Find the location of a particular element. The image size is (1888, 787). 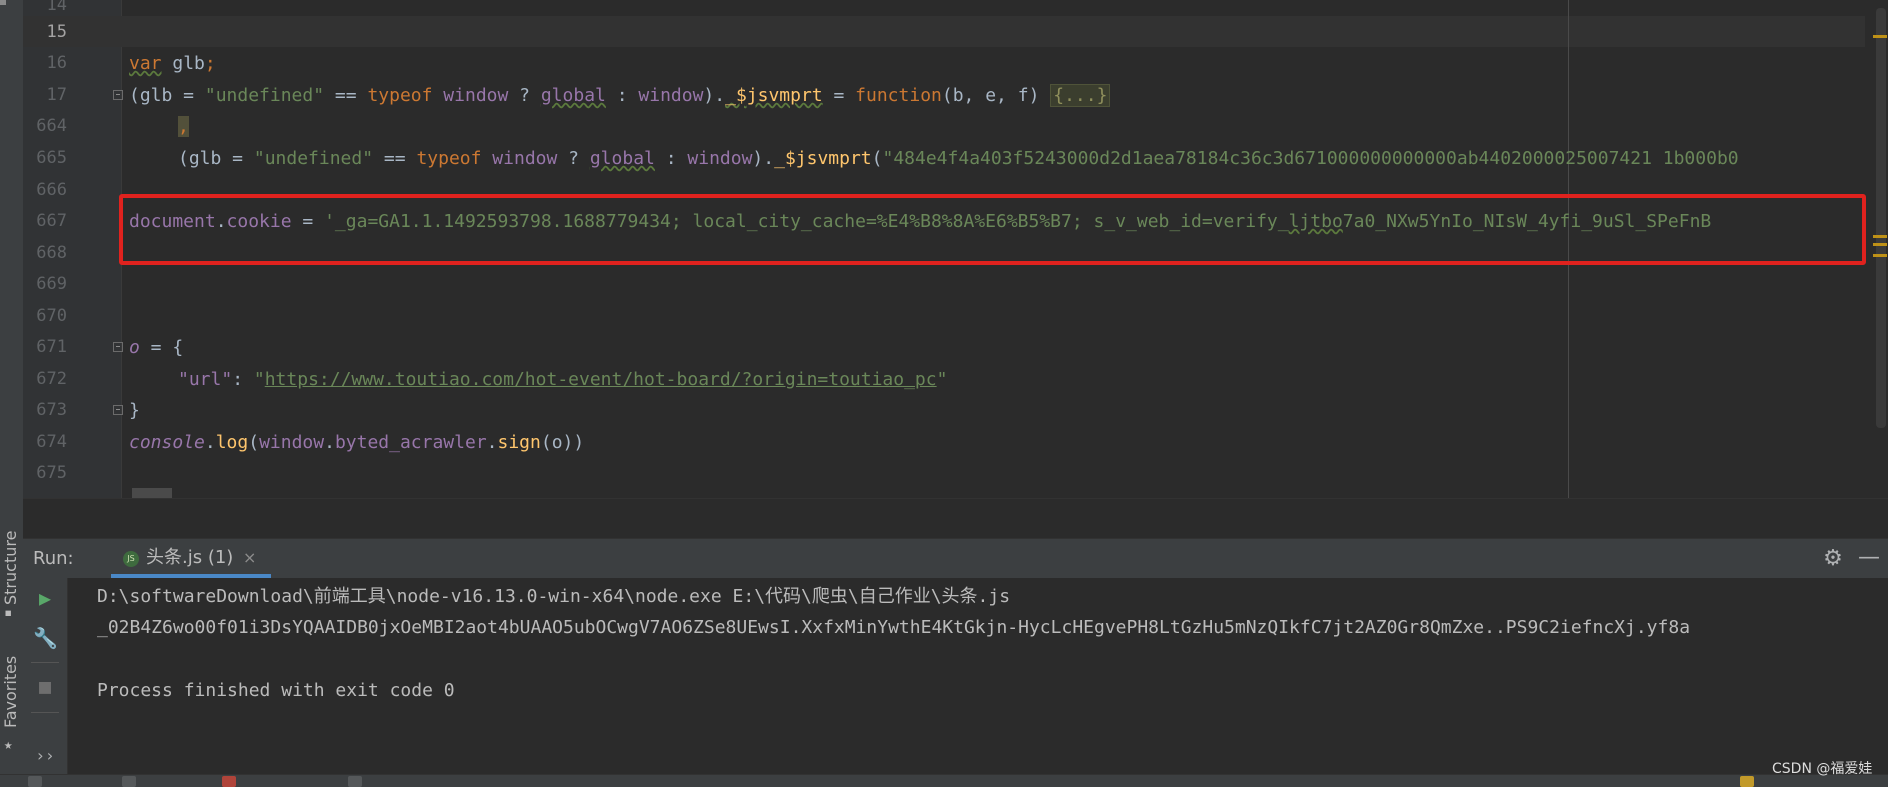

left-tool-strip: Structure ▪ Favorites ★ is located at coordinates (12, 393).